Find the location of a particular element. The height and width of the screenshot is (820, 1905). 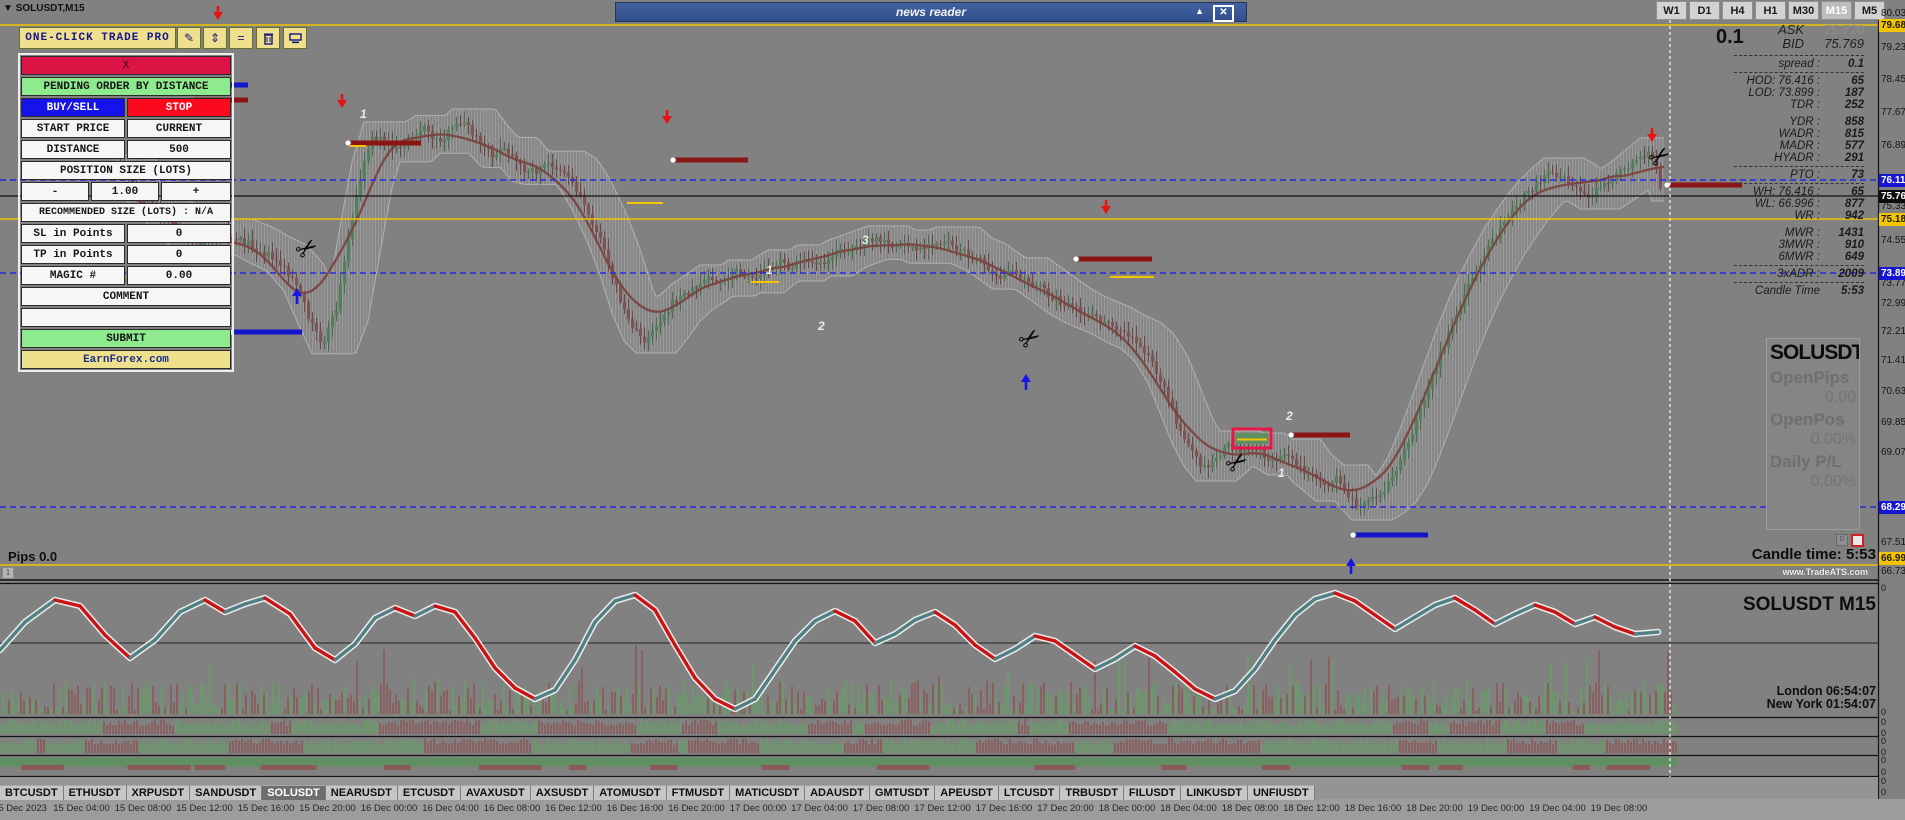

symbol-tab-unfiusdt: UNFIUSDT is located at coordinates (1281, 792).